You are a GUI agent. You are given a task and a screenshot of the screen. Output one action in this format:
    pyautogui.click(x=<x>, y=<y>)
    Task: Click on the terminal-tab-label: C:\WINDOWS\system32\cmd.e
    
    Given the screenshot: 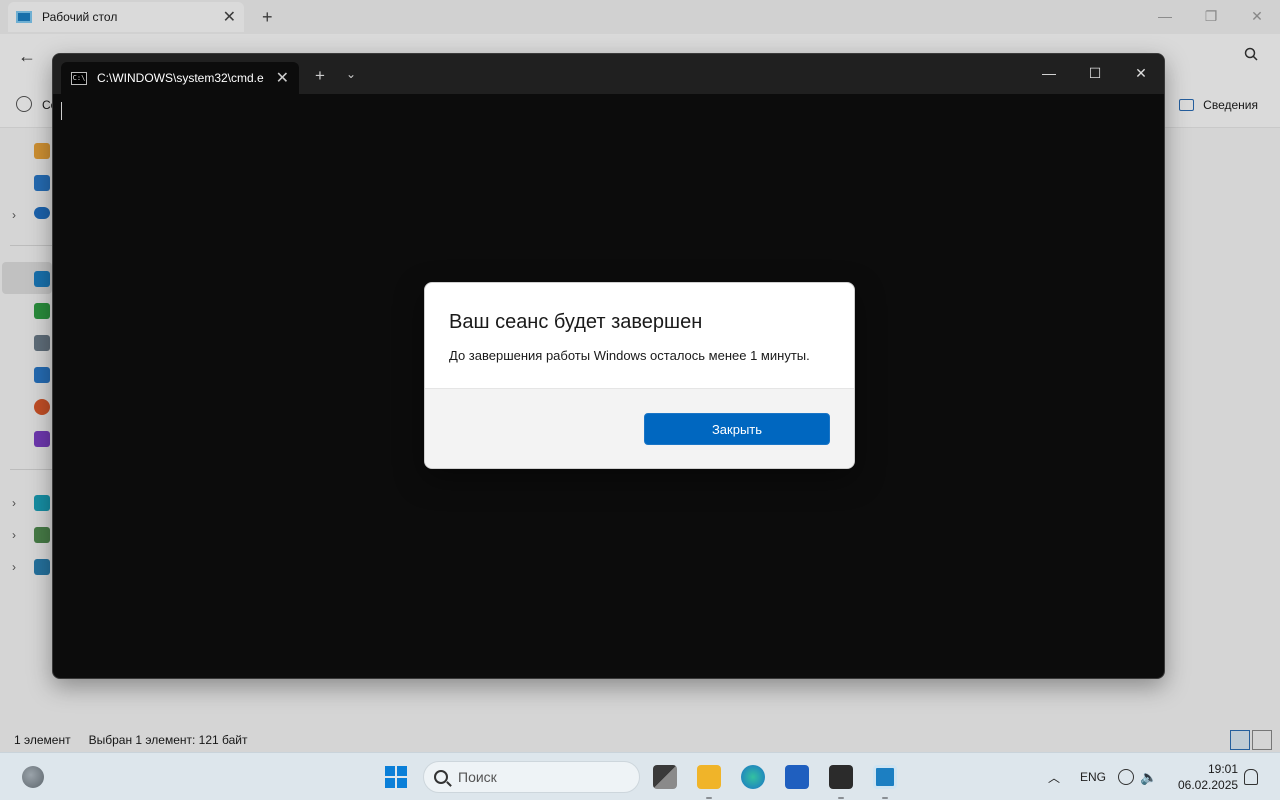 What is the action you would take?
    pyautogui.click(x=180, y=78)
    